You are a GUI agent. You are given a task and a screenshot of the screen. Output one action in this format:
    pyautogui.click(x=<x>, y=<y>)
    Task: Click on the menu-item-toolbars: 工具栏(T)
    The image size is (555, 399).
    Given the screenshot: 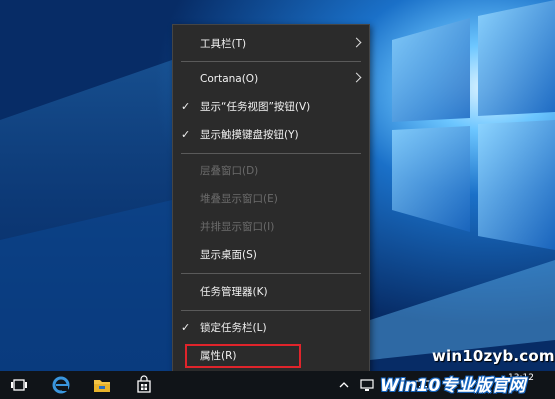 What is the action you would take?
    pyautogui.click(x=271, y=44)
    